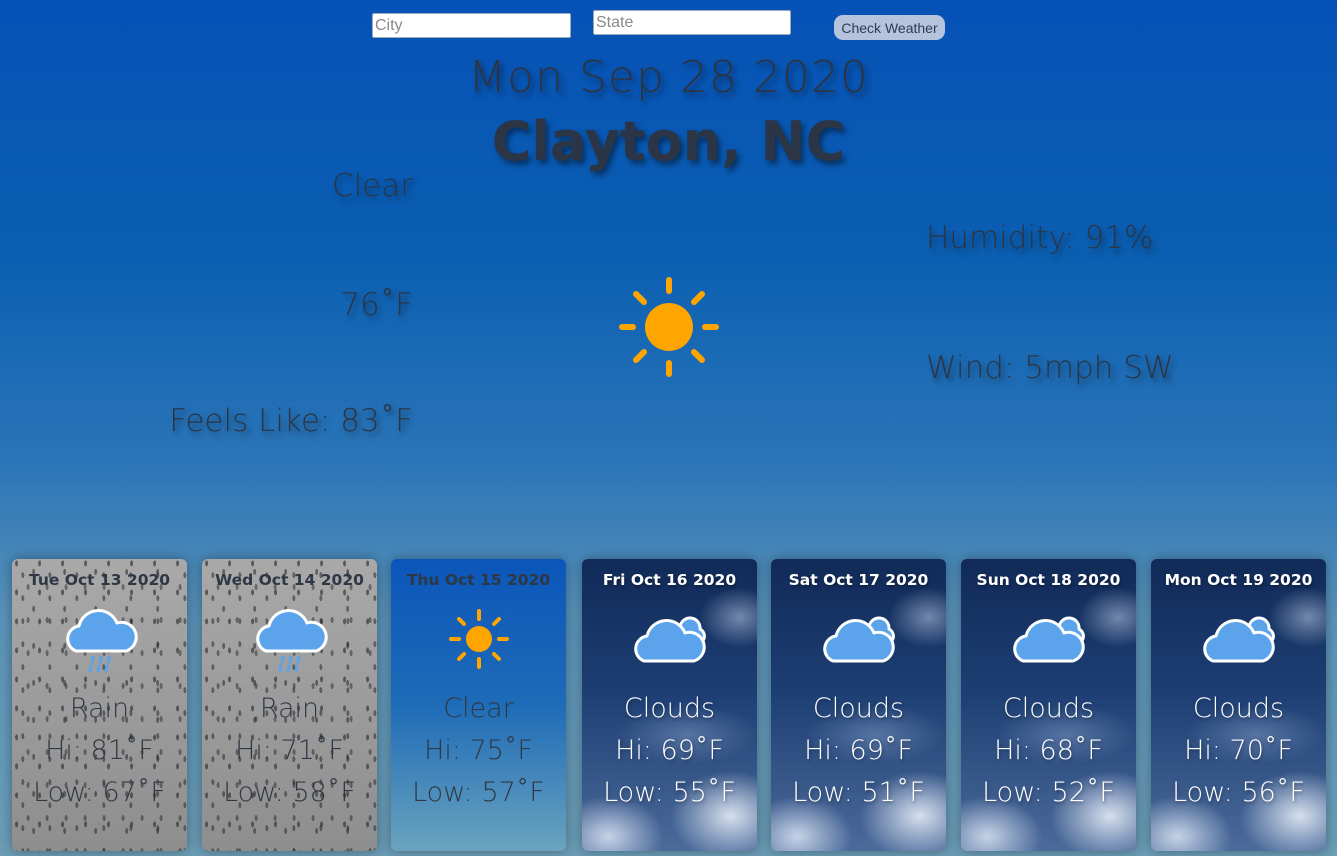 The height and width of the screenshot is (856, 1337). Describe the element at coordinates (1048, 792) in the screenshot. I see `forecast-low: Low: 52˚F` at that location.